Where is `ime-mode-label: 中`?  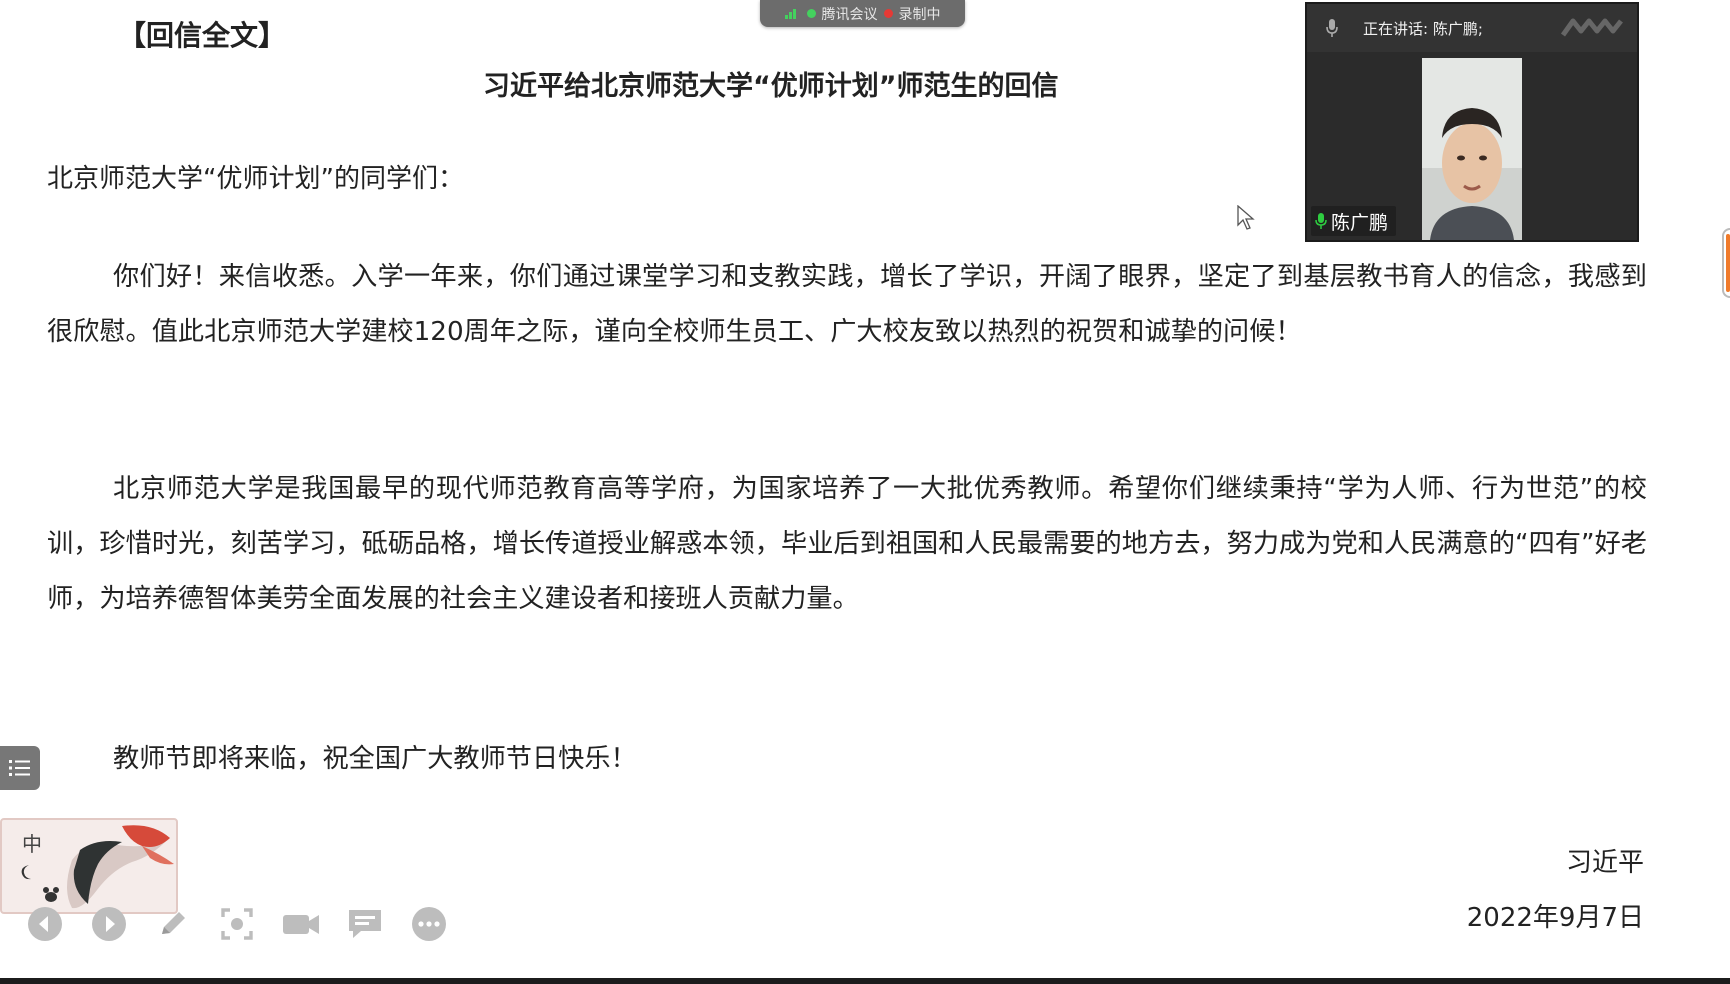 ime-mode-label: 中 is located at coordinates (32, 844).